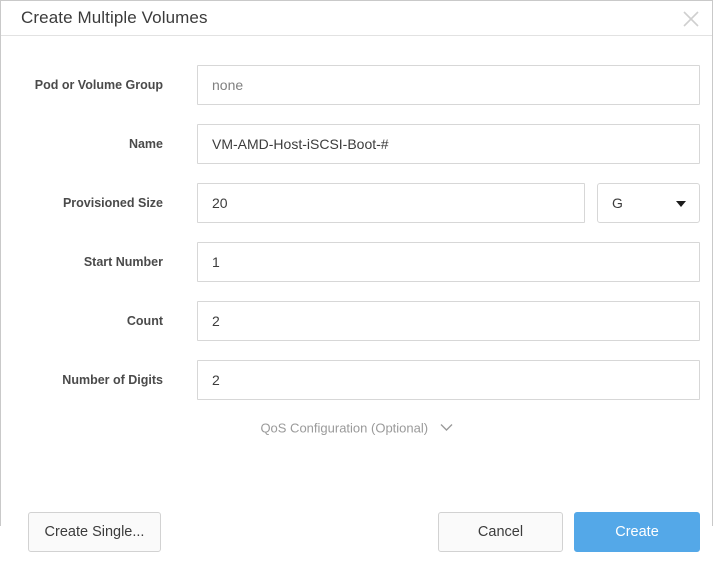  What do you see at coordinates (114, 17) in the screenshot?
I see `dialog-title: Create Multiple Volumes` at bounding box center [114, 17].